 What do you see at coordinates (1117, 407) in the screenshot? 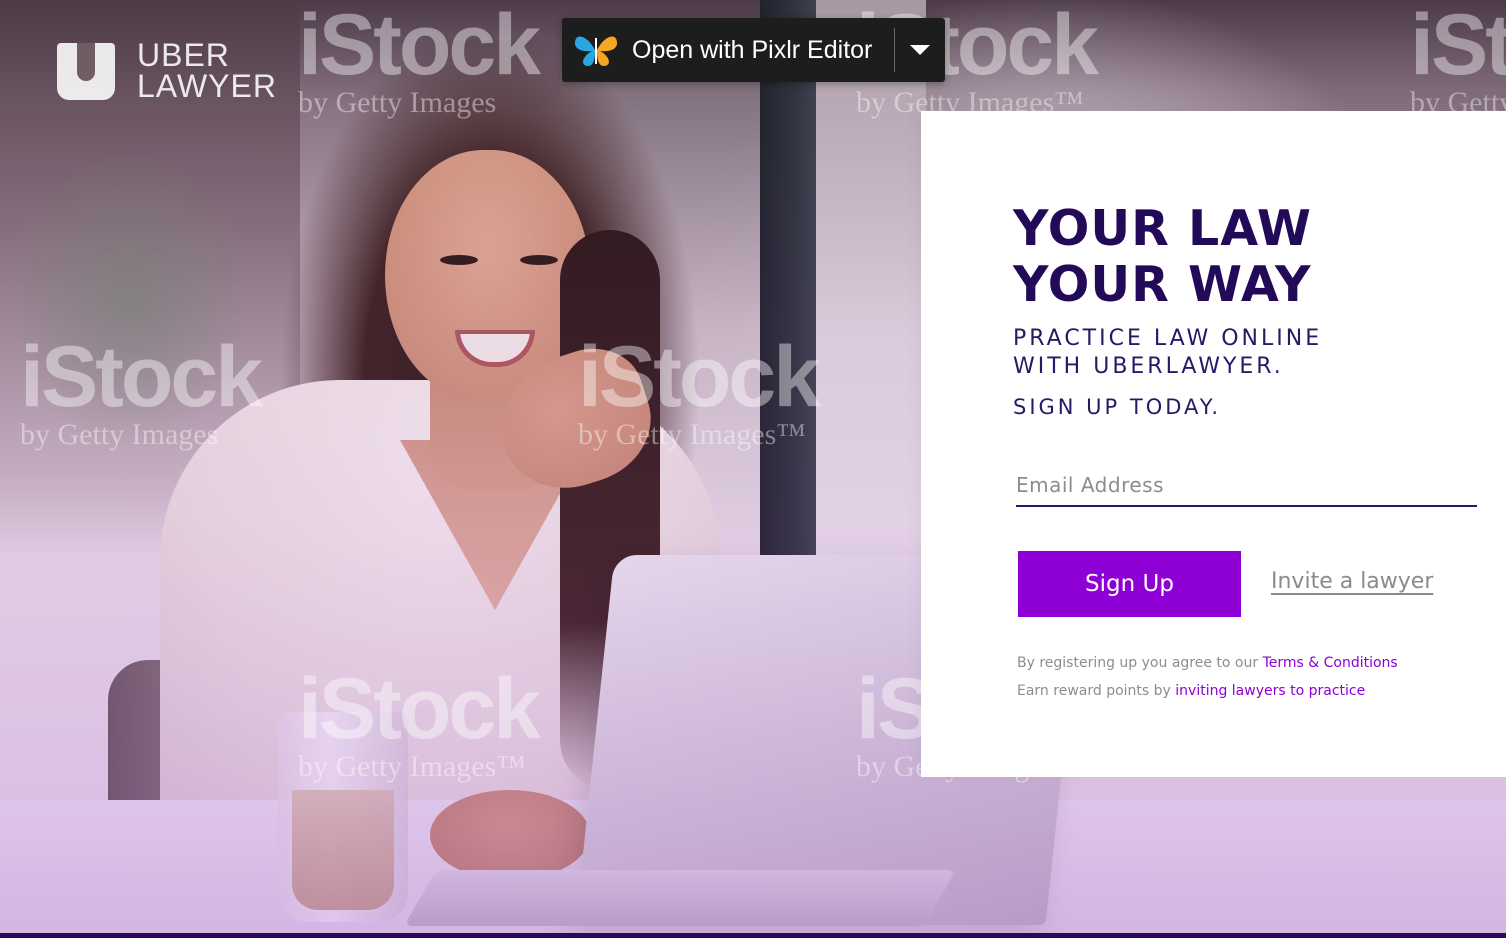
I see `signup-prompt: SIGN UP TODAY.` at bounding box center [1117, 407].